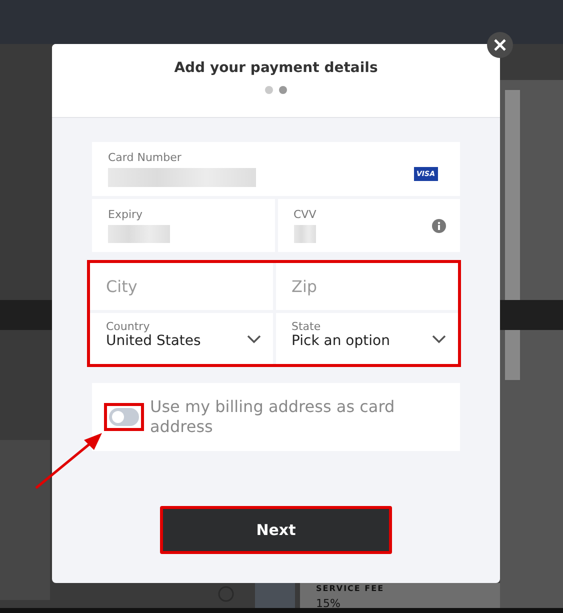  Describe the element at coordinates (306, 214) in the screenshot. I see `field-label: CVV` at that location.